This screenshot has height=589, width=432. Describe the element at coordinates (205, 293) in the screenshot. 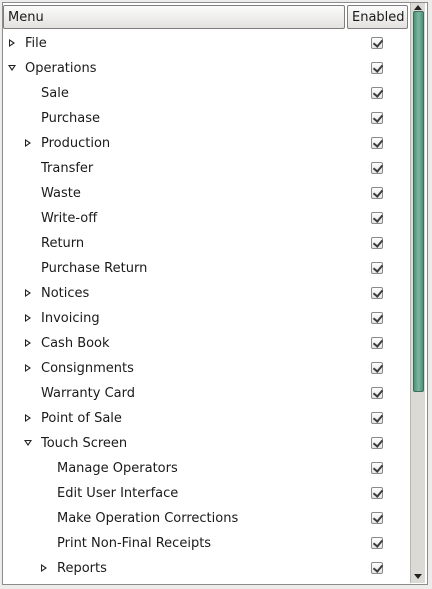

I see `tree-row: Notices` at that location.